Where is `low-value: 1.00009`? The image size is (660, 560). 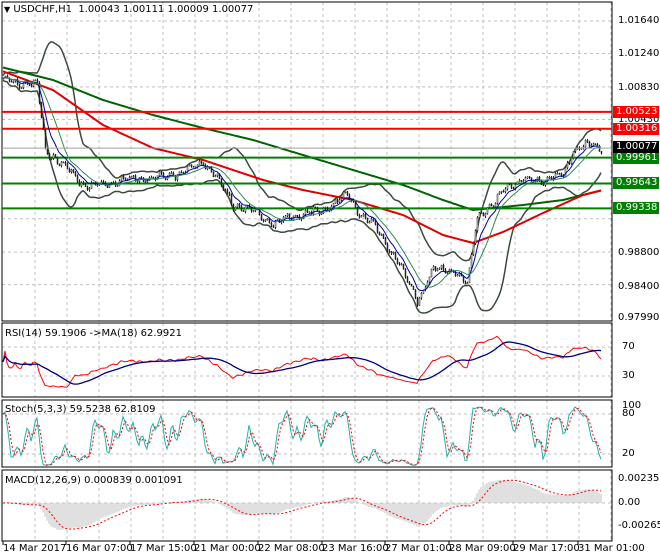
low-value: 1.00009 is located at coordinates (188, 9).